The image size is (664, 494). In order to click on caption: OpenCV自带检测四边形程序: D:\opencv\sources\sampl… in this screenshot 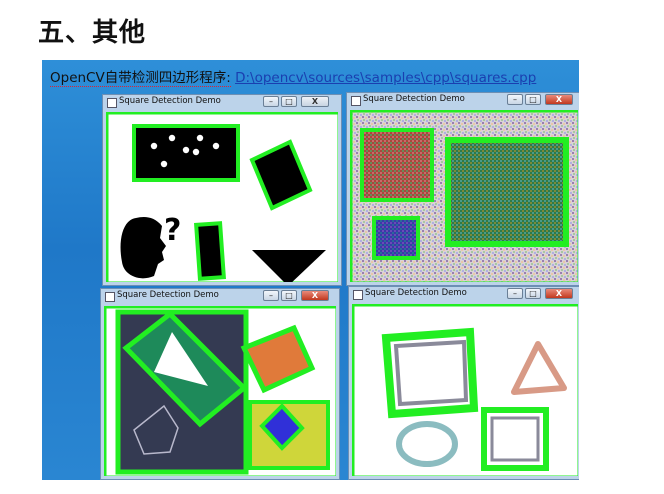, I will do `click(293, 76)`.